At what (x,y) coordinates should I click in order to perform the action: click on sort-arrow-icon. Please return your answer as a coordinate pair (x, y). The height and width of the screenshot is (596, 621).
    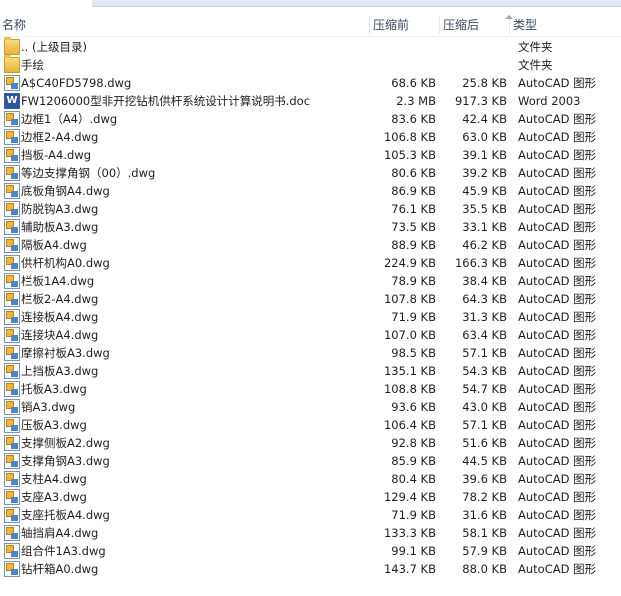
    Looking at the image, I should click on (509, 17).